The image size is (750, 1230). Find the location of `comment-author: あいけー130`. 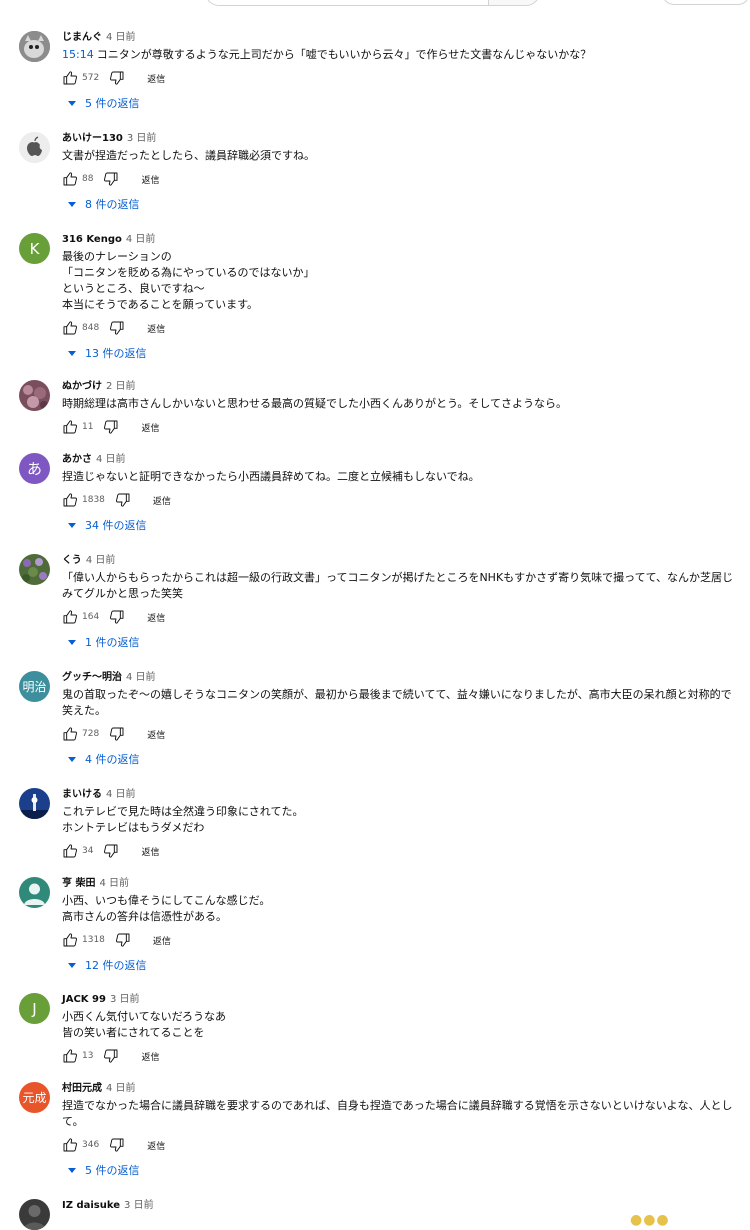

comment-author: あいけー130 is located at coordinates (92, 138).